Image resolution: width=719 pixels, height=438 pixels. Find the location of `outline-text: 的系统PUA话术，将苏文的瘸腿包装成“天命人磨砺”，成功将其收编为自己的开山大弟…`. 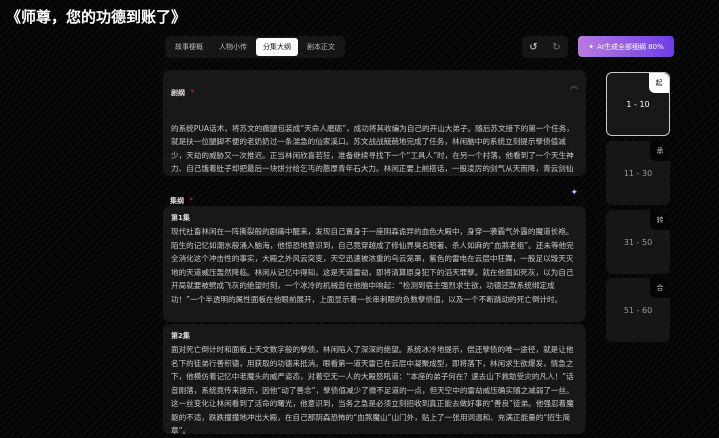

outline-text: 的系统PUA话术，将苏文的瘸腿包装成“天命人磨砺”，成功将其收编为自己的开山大弟… is located at coordinates (374, 149).